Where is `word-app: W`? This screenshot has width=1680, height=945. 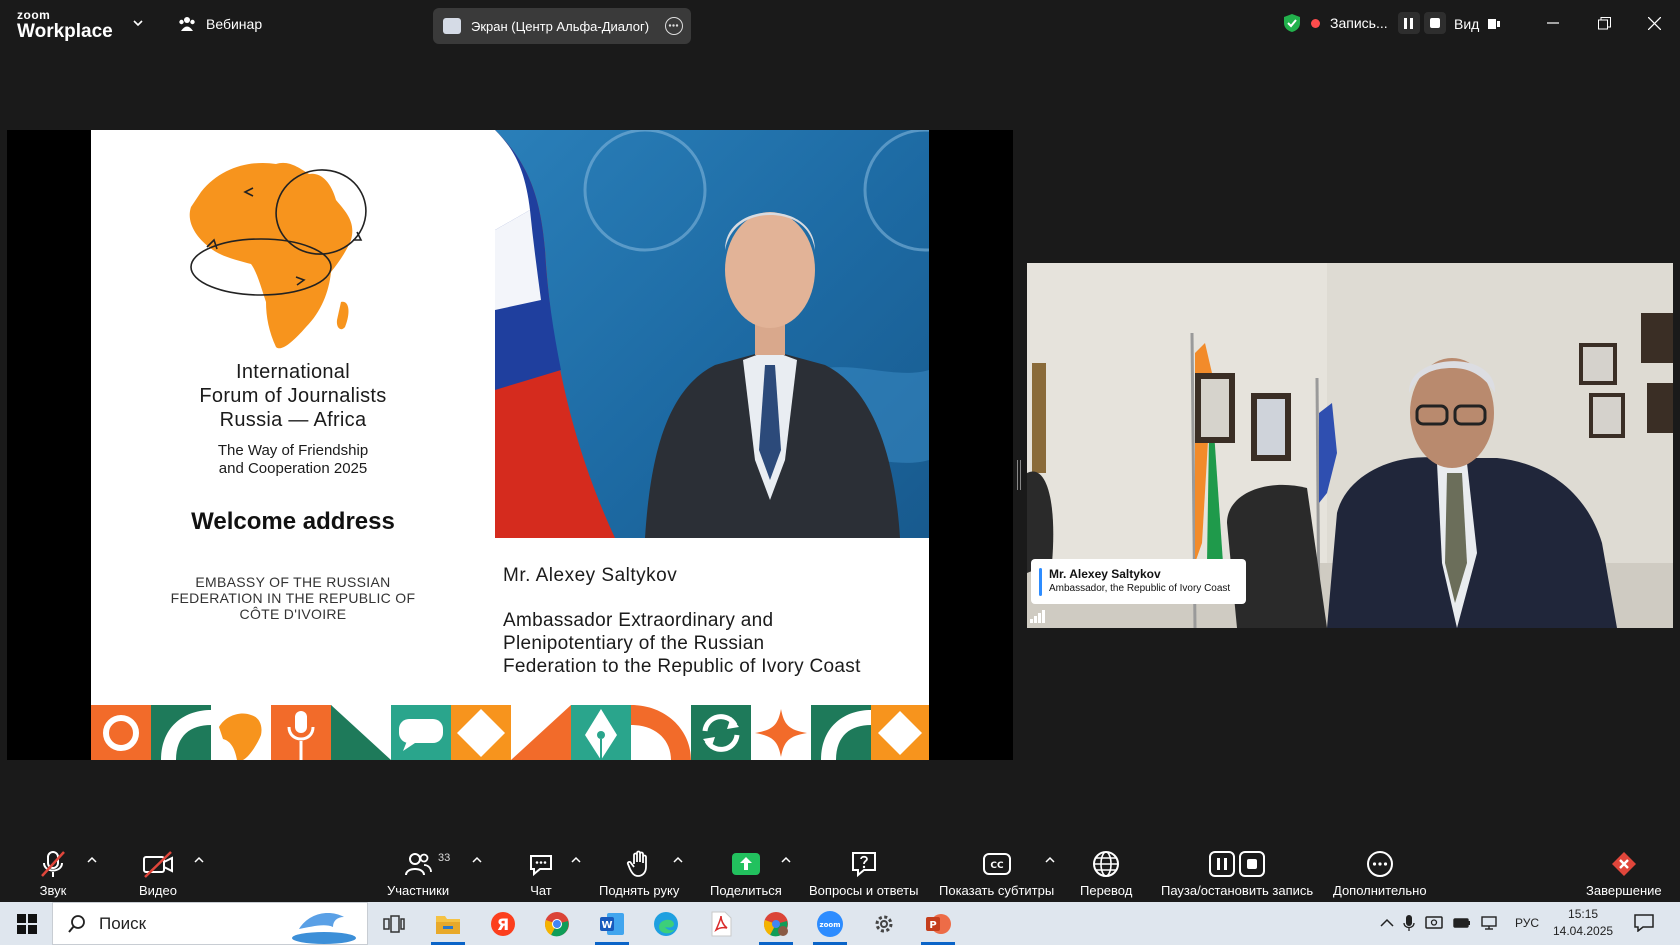 word-app: W is located at coordinates (612, 926).